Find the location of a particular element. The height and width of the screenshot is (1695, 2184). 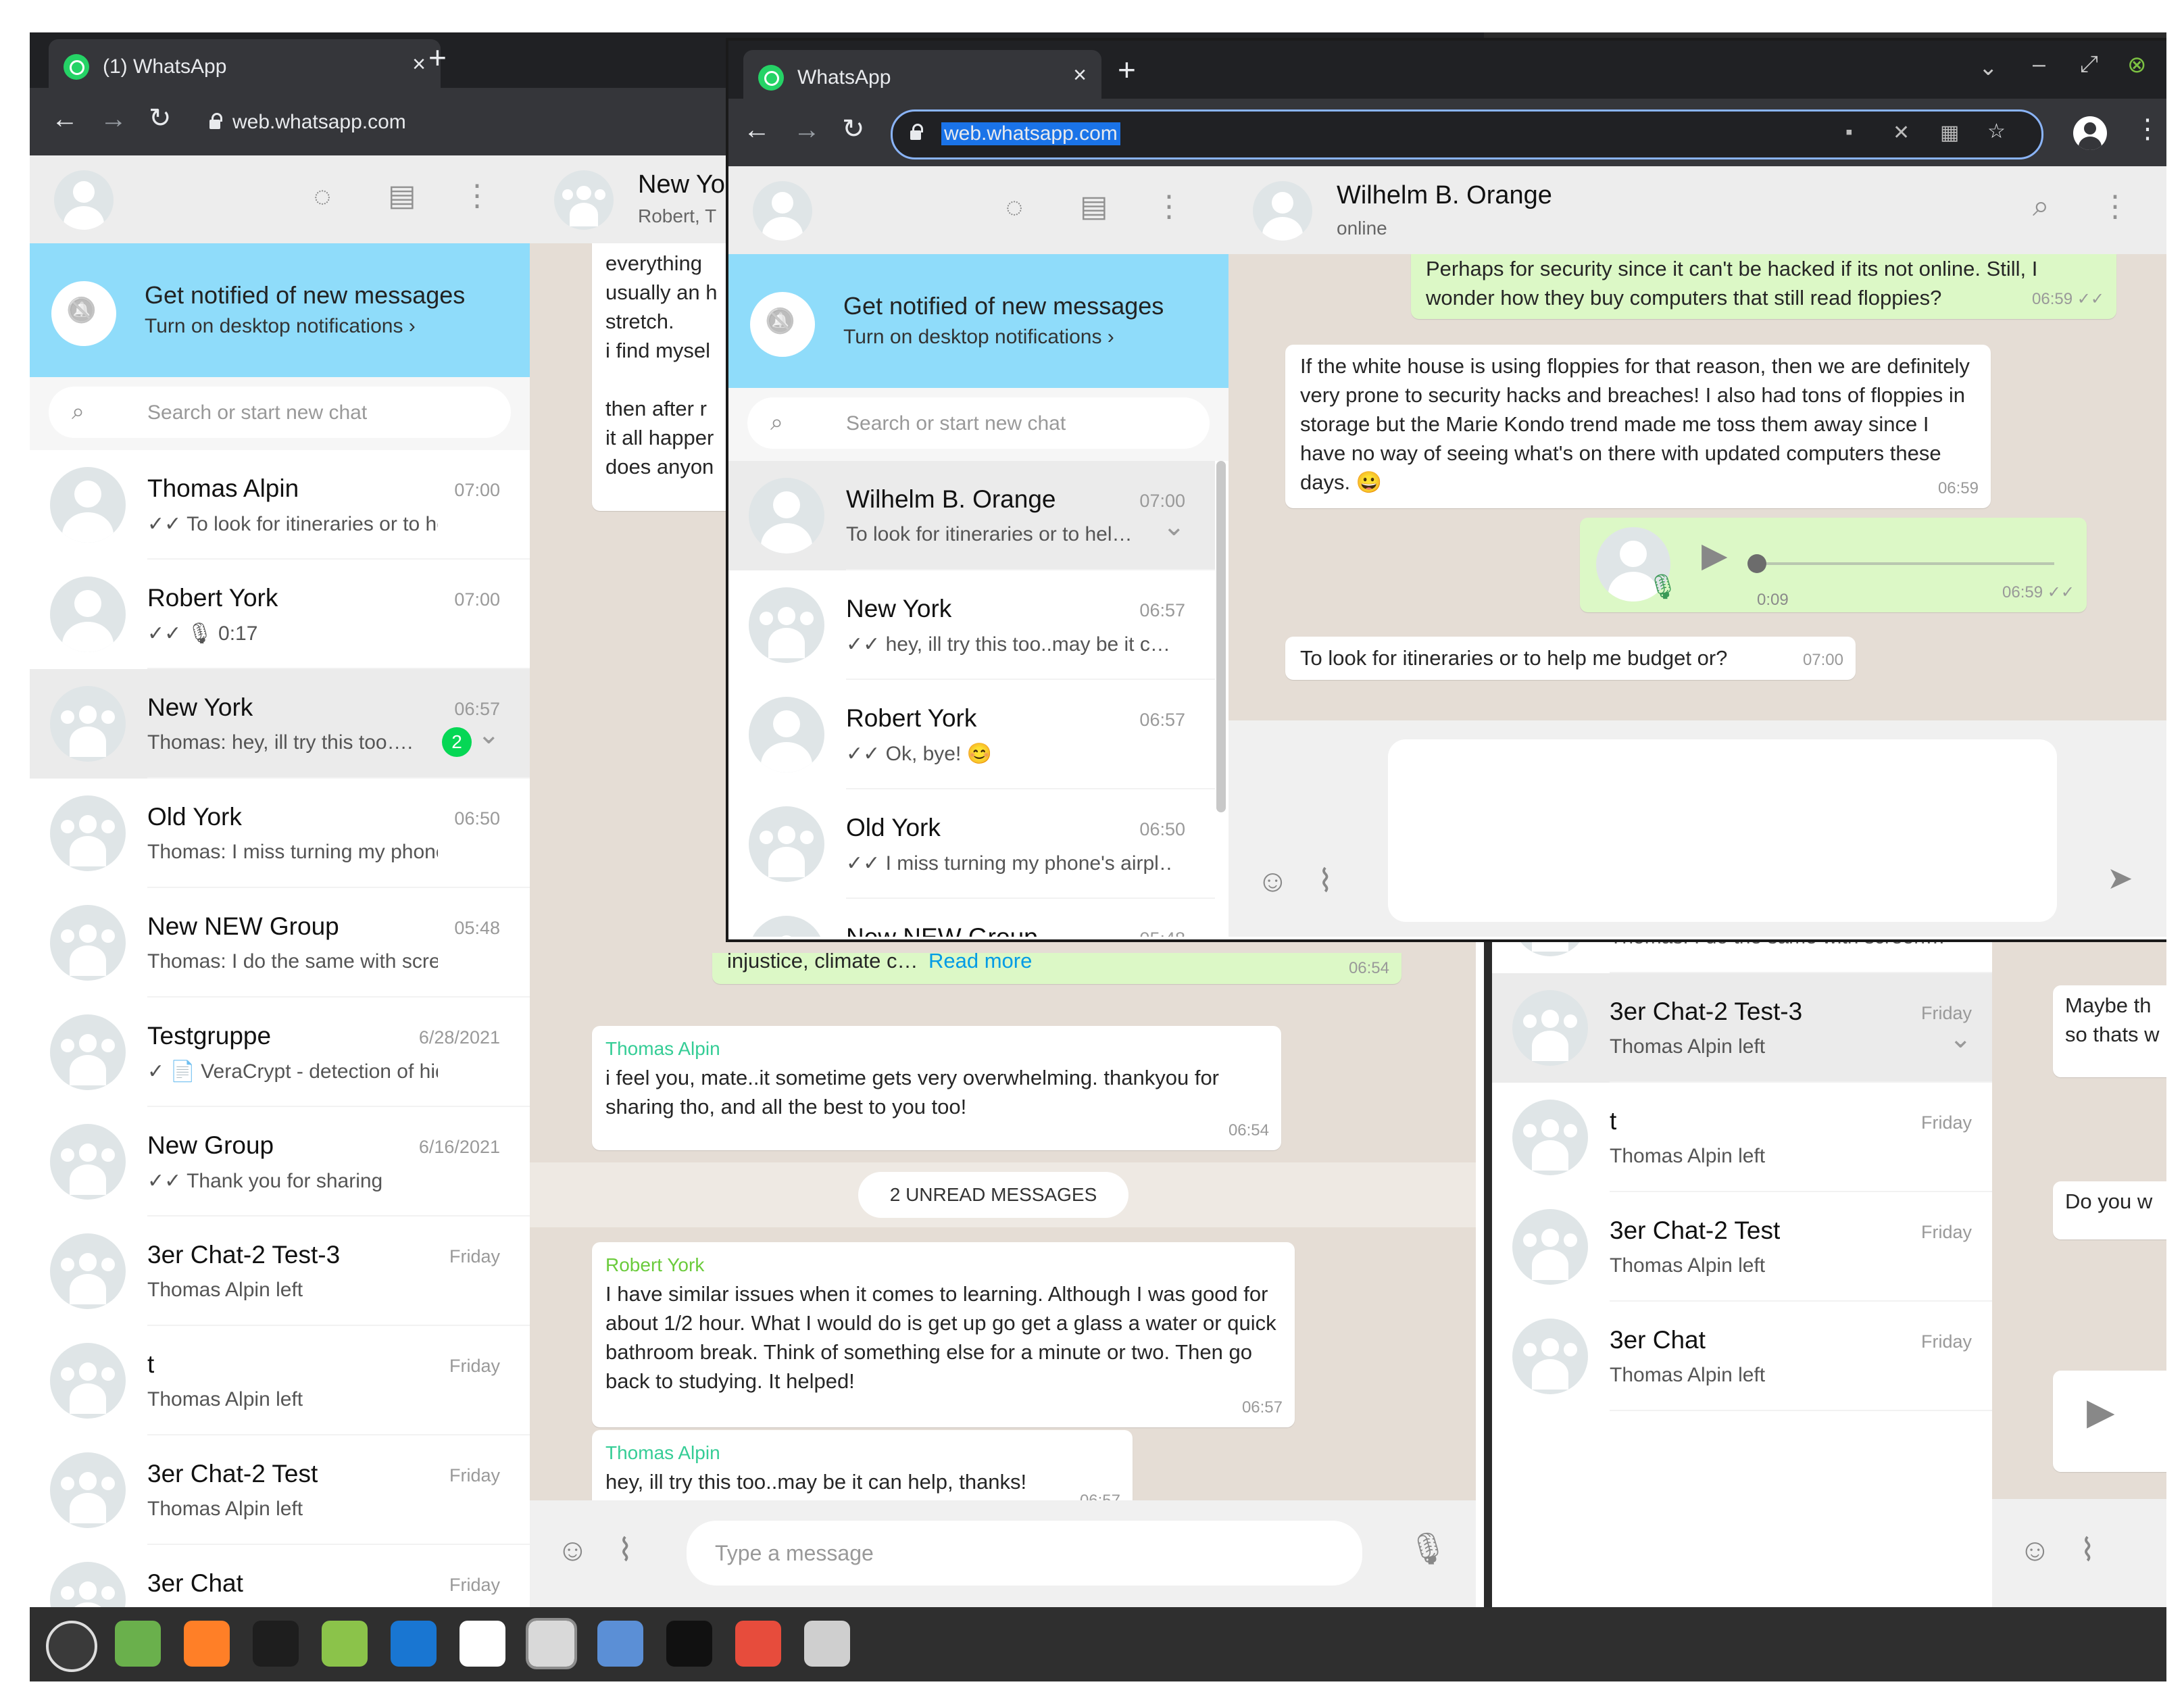

message-input is located at coordinates (1723, 830).